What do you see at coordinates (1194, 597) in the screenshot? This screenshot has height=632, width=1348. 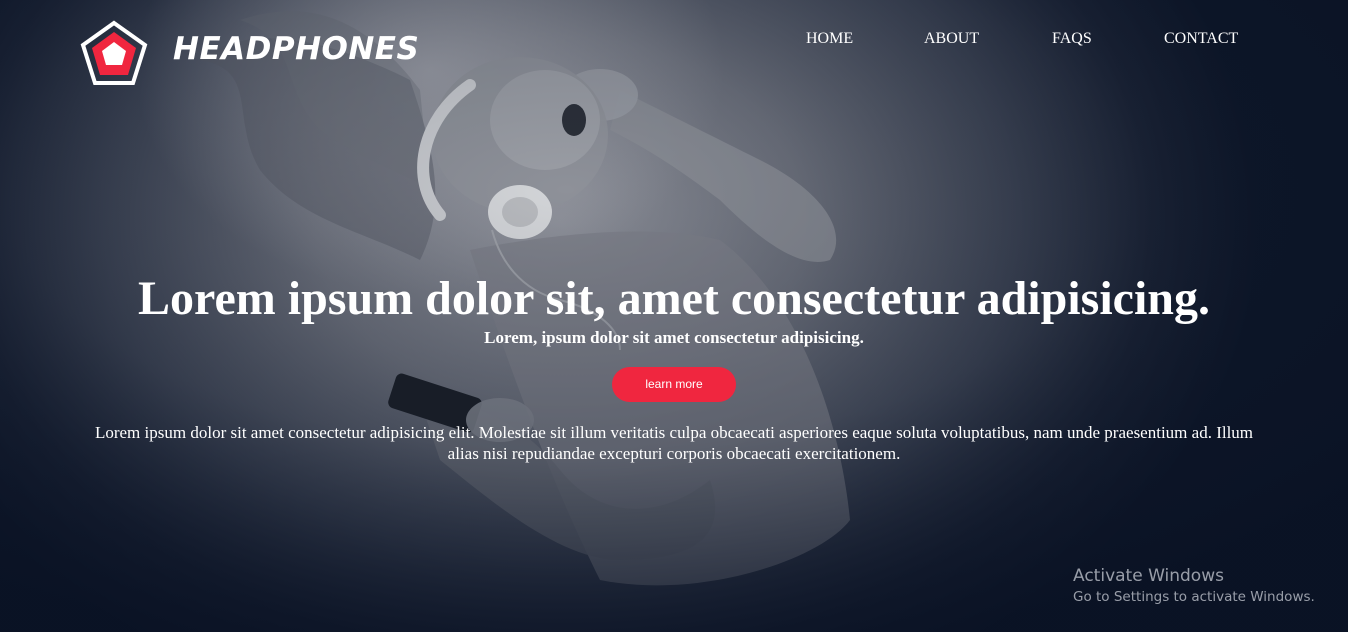 I see `watermark-subtitle: Go to Settings to activate Windows.` at bounding box center [1194, 597].